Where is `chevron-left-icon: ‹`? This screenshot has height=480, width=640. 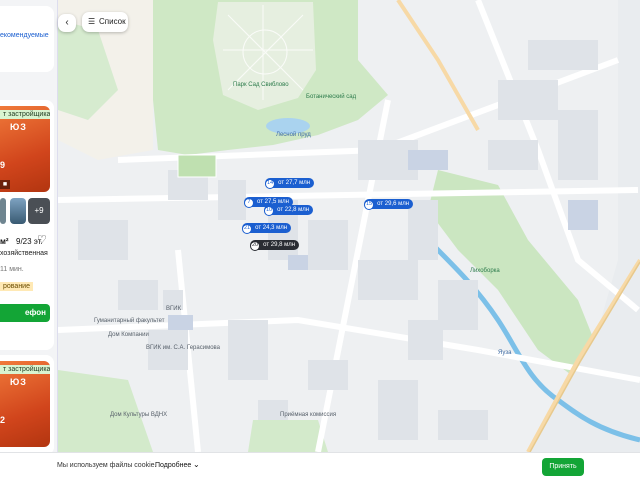
chevron-left-icon: ‹ is located at coordinates (67, 22).